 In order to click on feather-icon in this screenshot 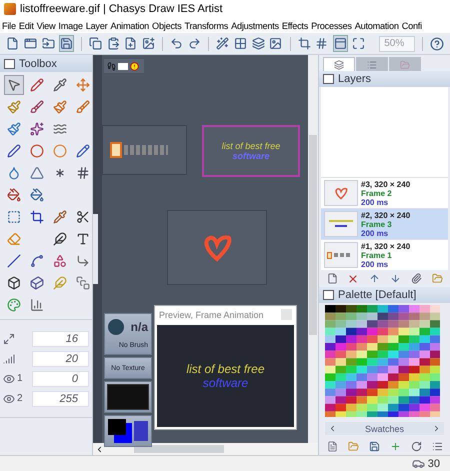, I will do `click(60, 283)`.